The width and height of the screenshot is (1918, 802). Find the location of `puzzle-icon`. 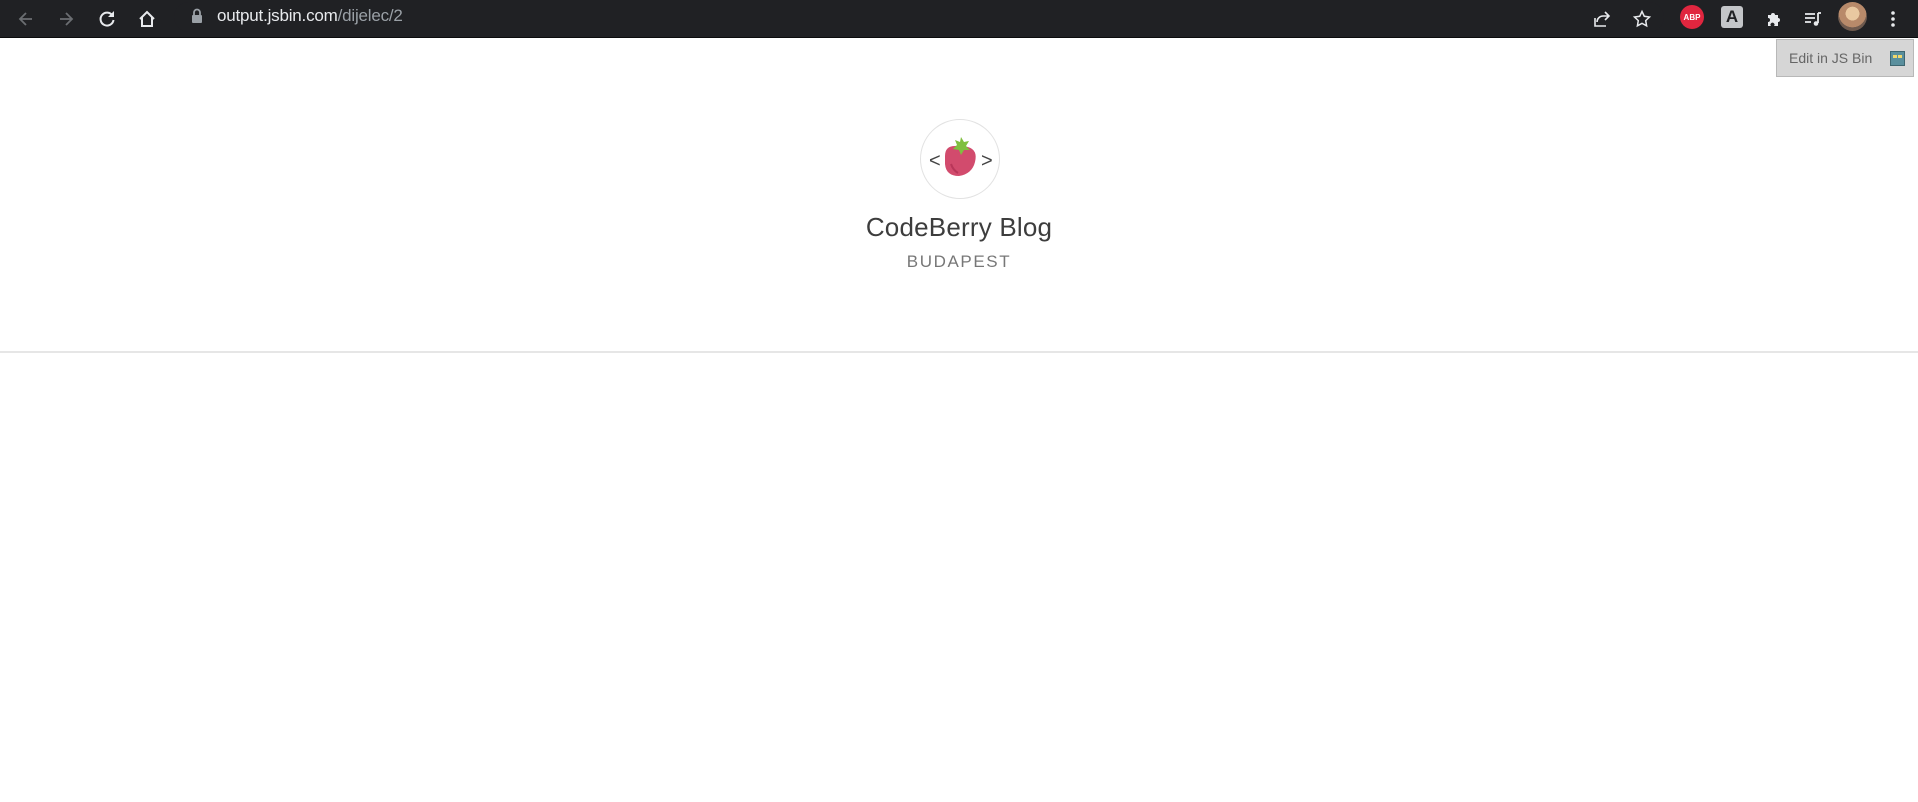

puzzle-icon is located at coordinates (1774, 19).